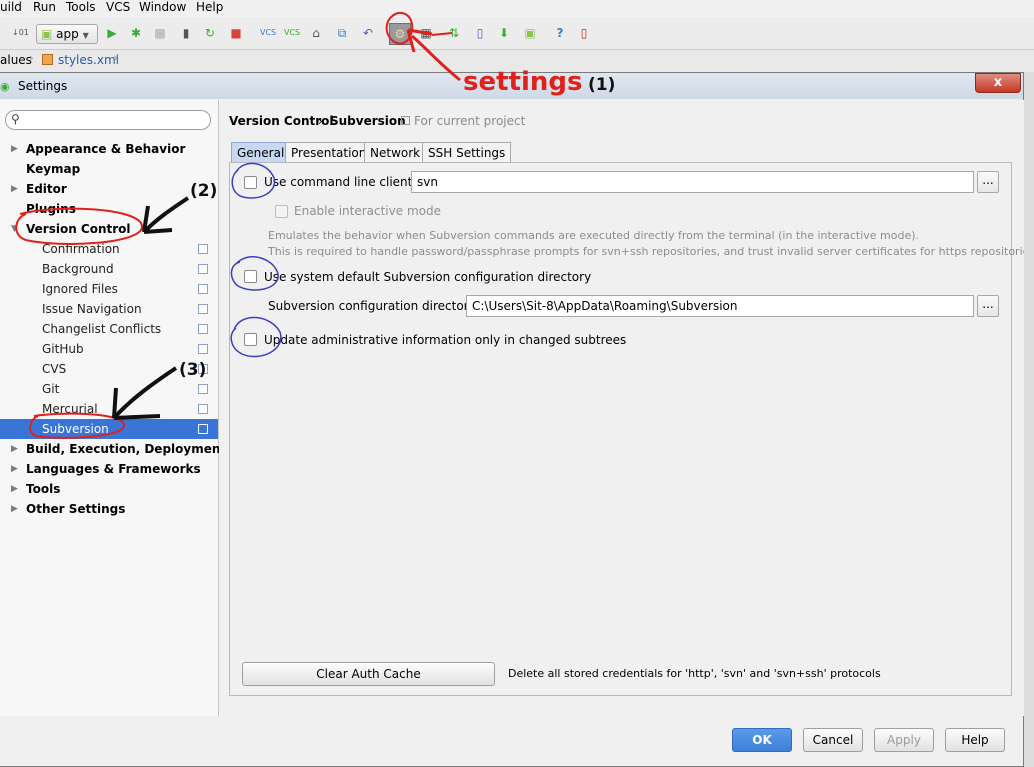  I want to click on cmd-client-path-input: svn, so click(692, 182).